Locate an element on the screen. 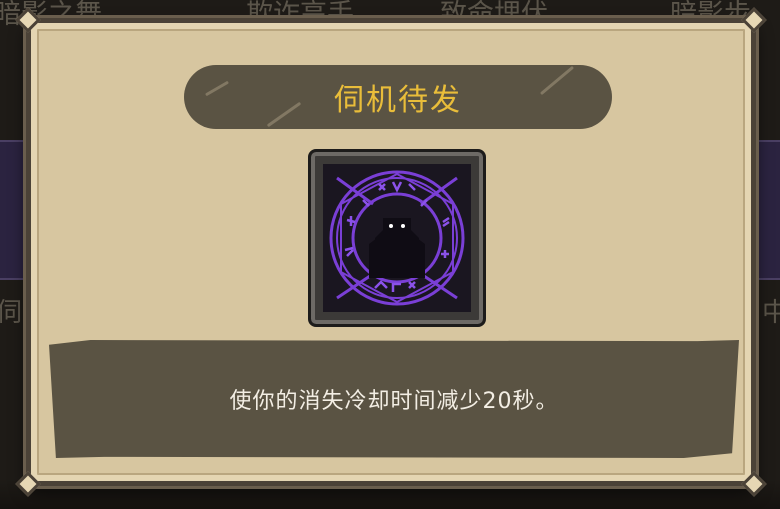  background-label-right: 中 is located at coordinates (770, 313).